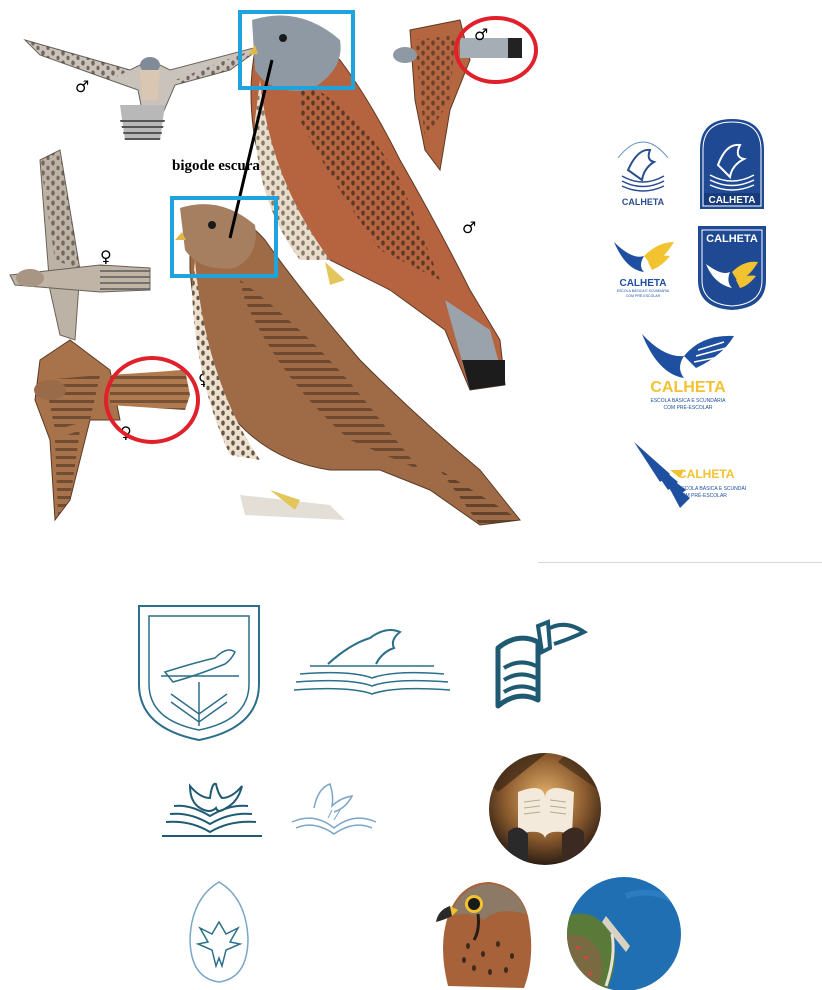  Describe the element at coordinates (212, 809) in the screenshot. I see `sketch-eagle-open-book` at that location.